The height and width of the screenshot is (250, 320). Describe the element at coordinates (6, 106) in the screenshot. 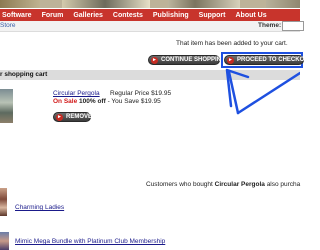

I see `product-thumbnail` at that location.